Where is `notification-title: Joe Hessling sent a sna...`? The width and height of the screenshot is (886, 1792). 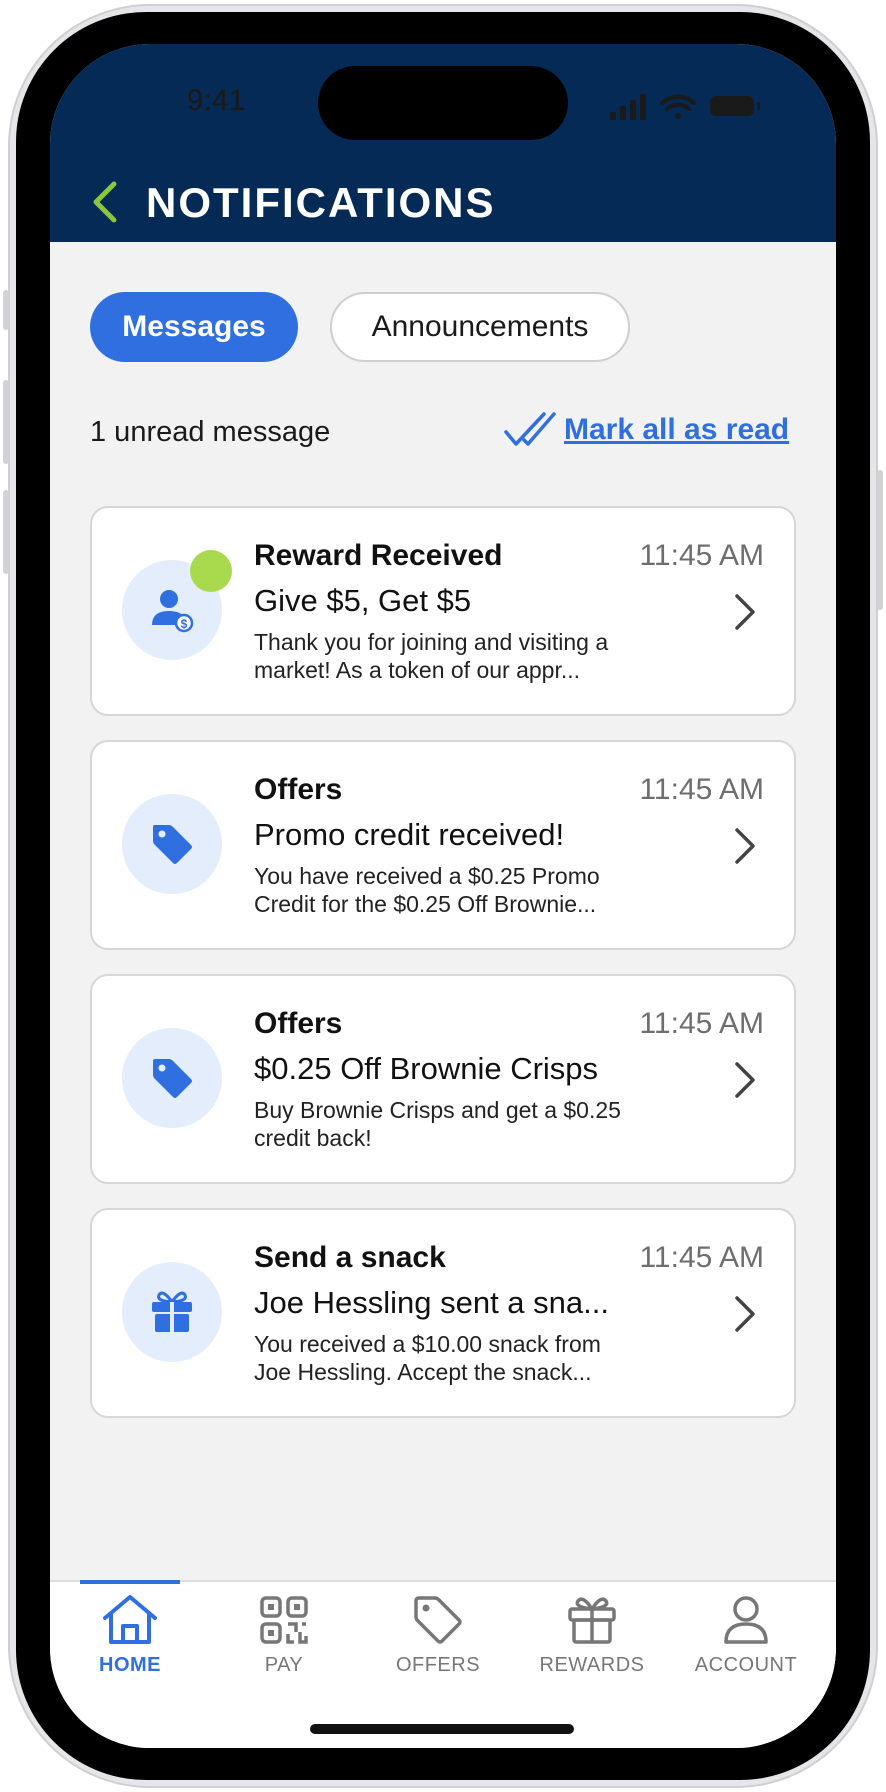
notification-title: Joe Hessling sent a sna... is located at coordinates (431, 1302).